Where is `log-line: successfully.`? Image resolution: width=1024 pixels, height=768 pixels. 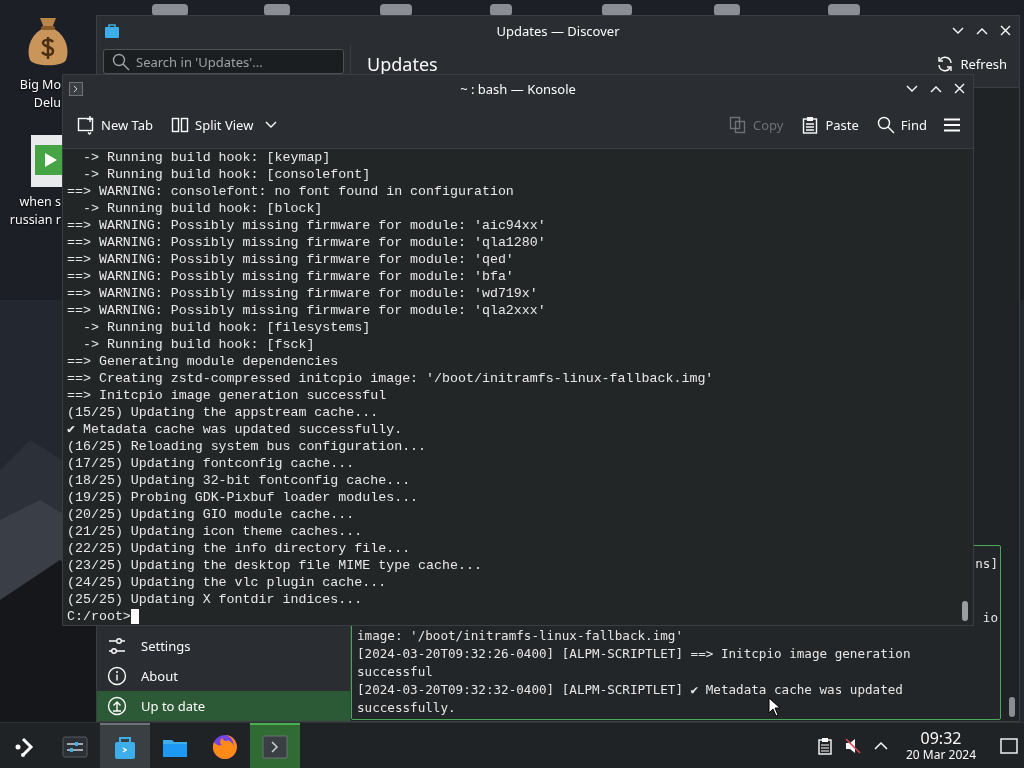
log-line: successfully. is located at coordinates (406, 708).